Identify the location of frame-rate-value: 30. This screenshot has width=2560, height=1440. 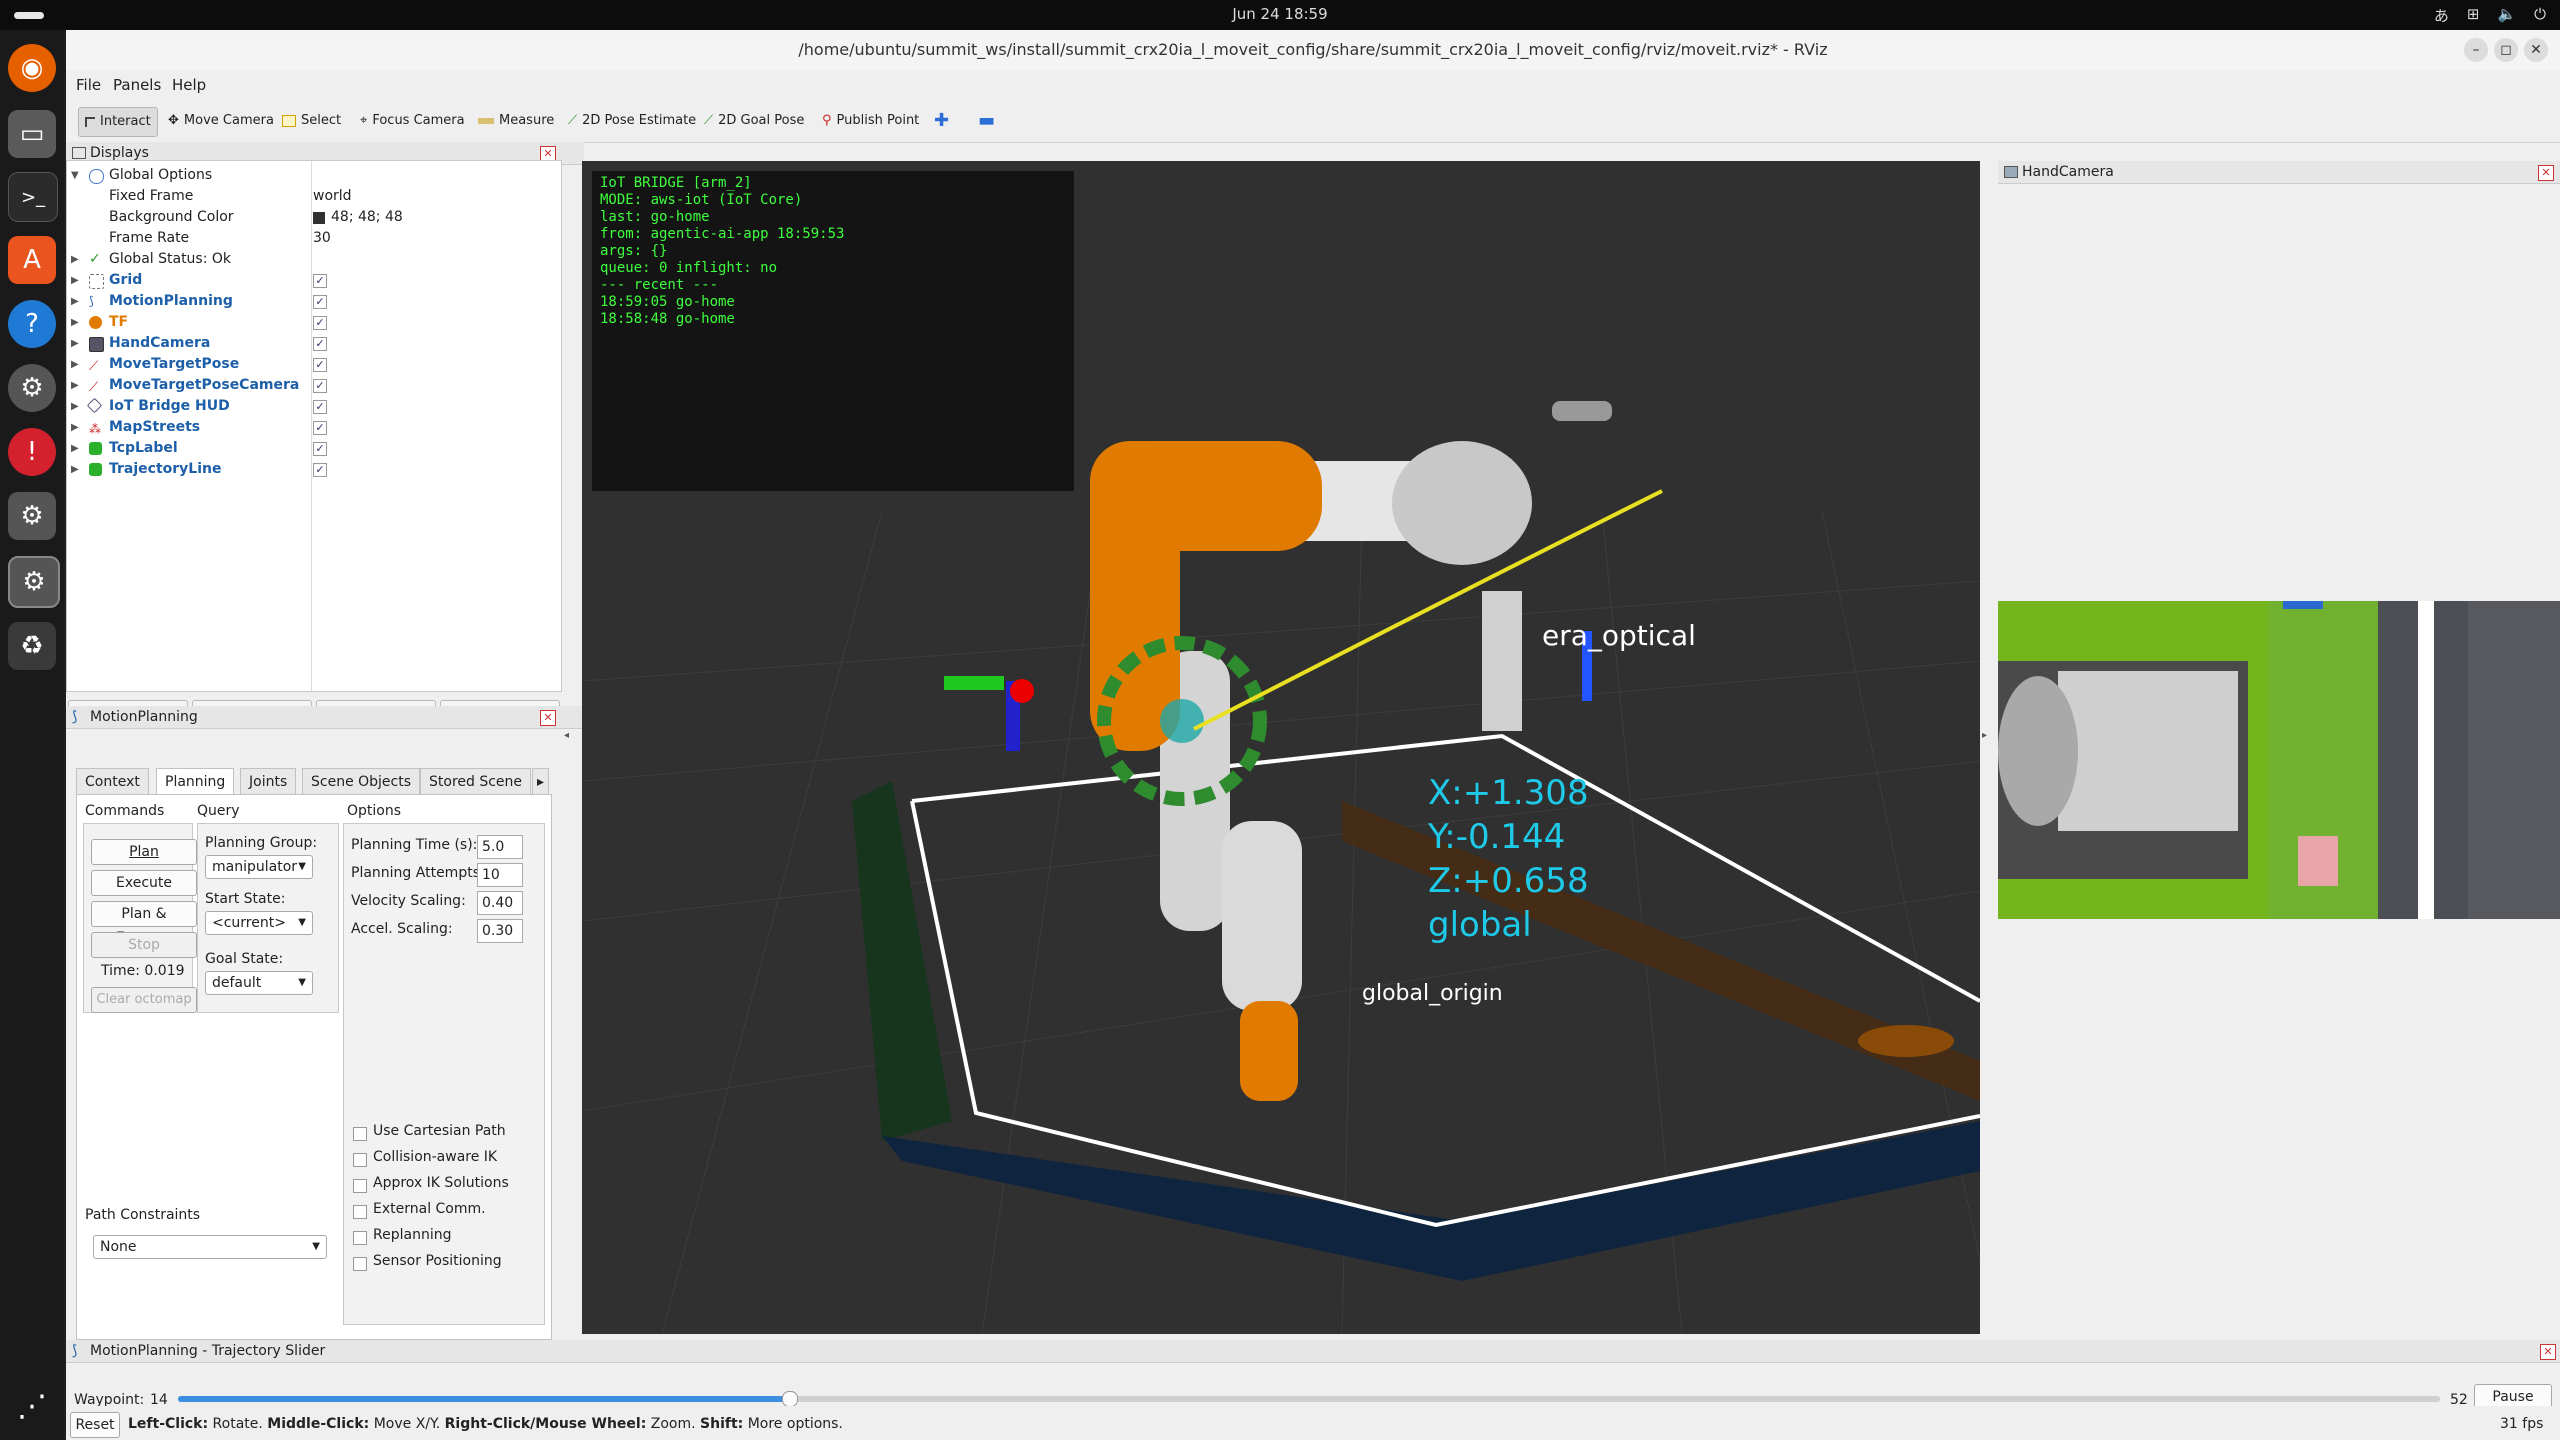
(322, 238).